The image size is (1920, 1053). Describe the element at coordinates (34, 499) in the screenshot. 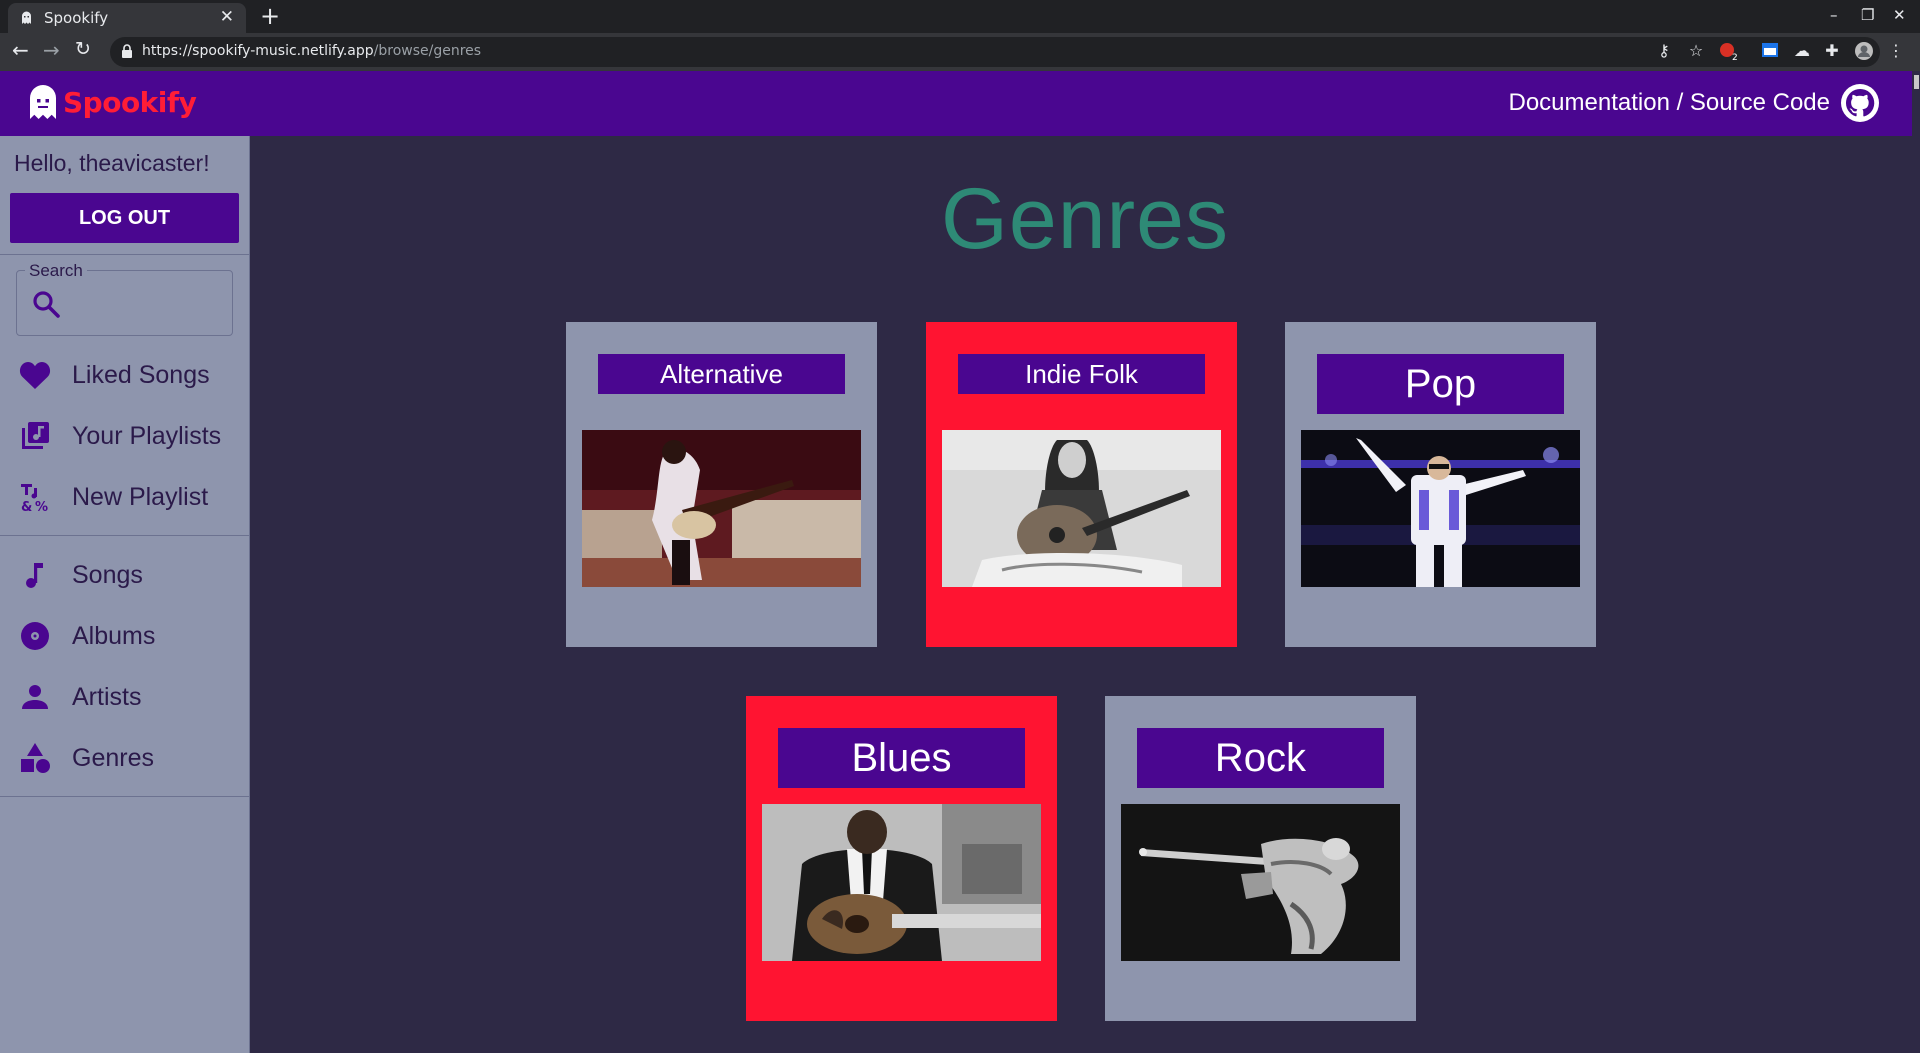

I see `new-playlist-icon: &%` at that location.